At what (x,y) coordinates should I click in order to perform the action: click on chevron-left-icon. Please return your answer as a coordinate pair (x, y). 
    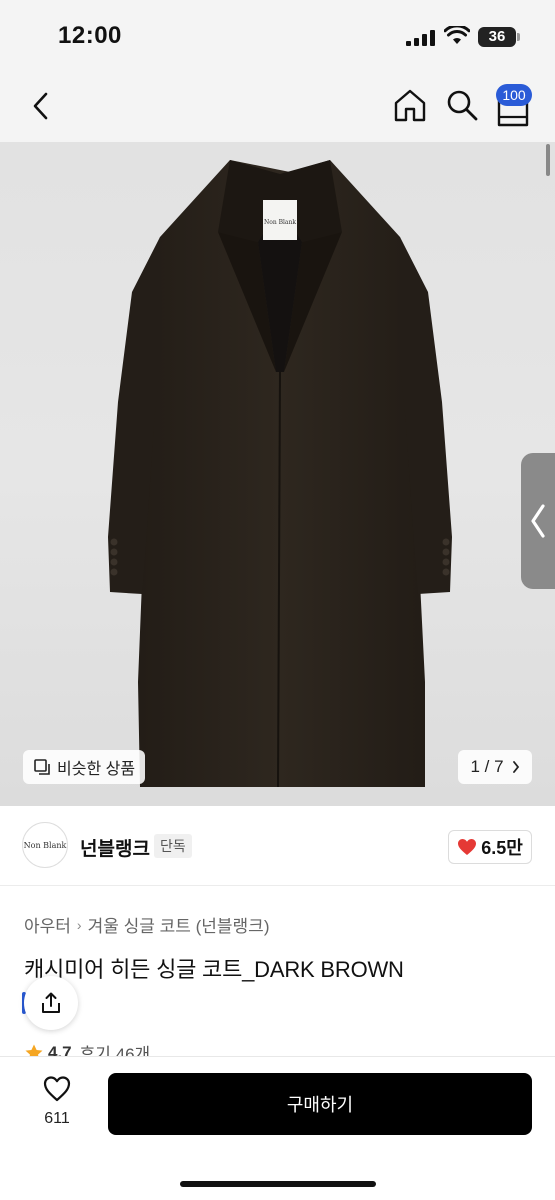
    Looking at the image, I should click on (538, 521).